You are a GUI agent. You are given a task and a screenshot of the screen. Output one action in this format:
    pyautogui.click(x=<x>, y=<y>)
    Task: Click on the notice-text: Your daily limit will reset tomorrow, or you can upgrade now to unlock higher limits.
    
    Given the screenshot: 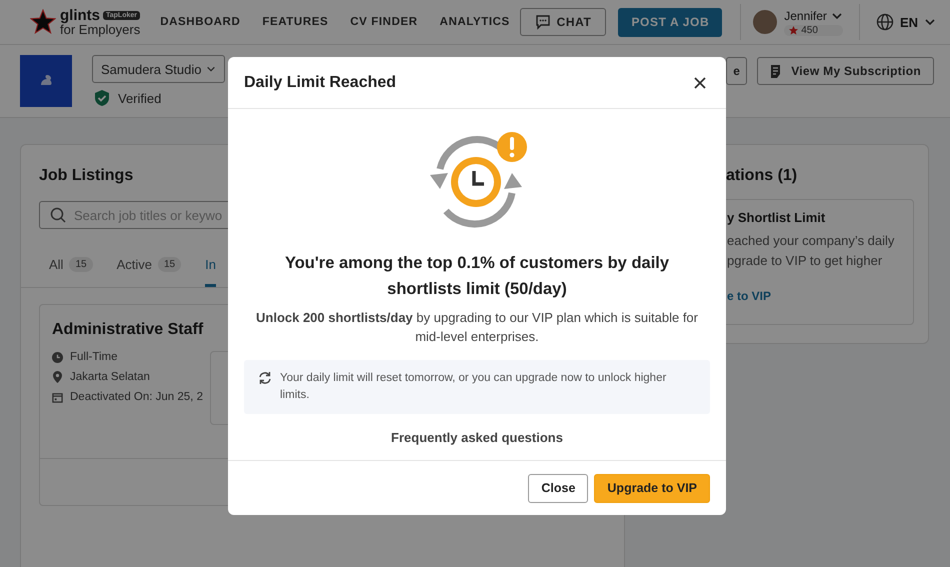 What is the action you would take?
    pyautogui.click(x=474, y=387)
    